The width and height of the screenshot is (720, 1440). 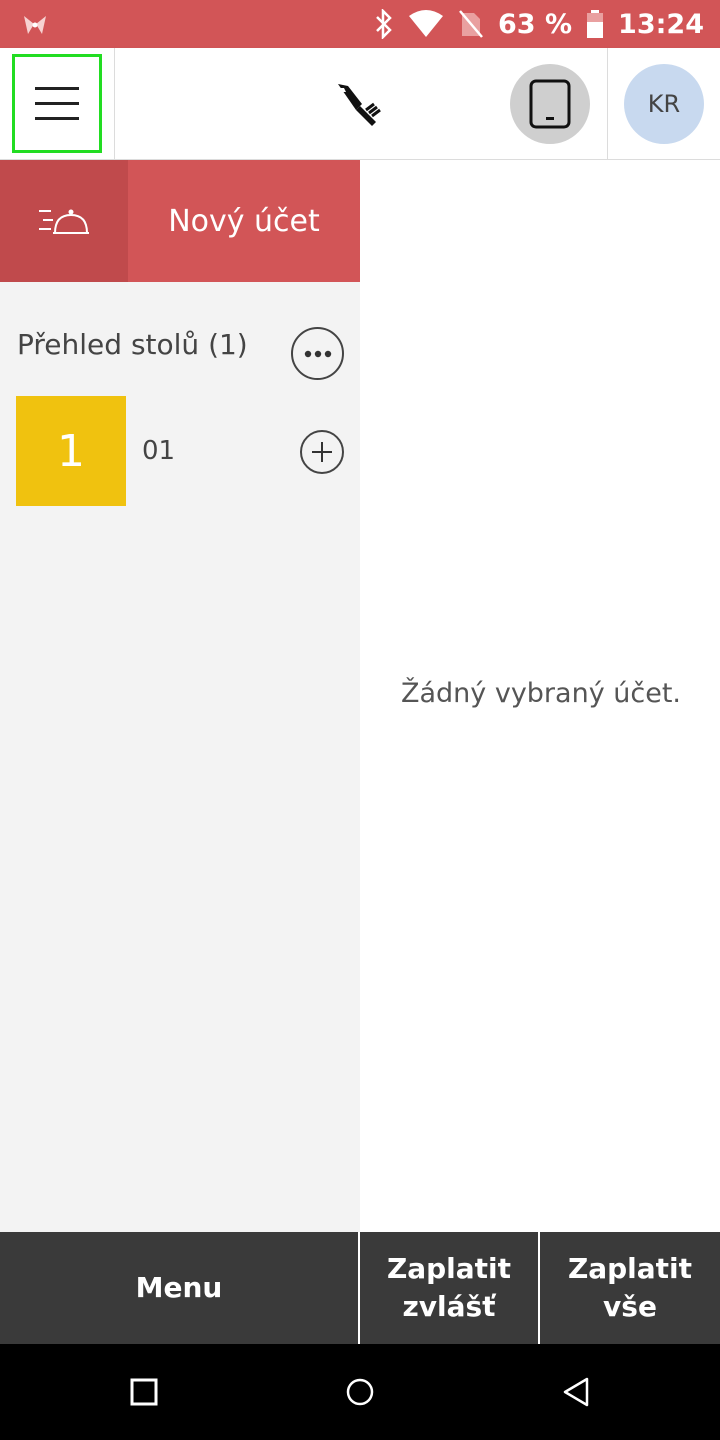 I want to click on system-navigation-bar, so click(x=360, y=1392).